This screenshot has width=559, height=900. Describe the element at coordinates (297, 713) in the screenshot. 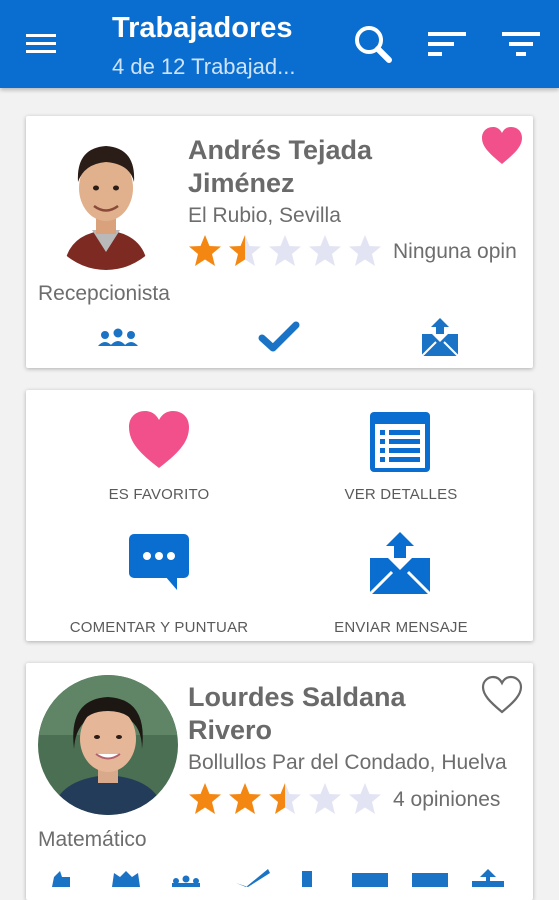

I see `worker-name: Lourdes Saldana Rivero` at that location.